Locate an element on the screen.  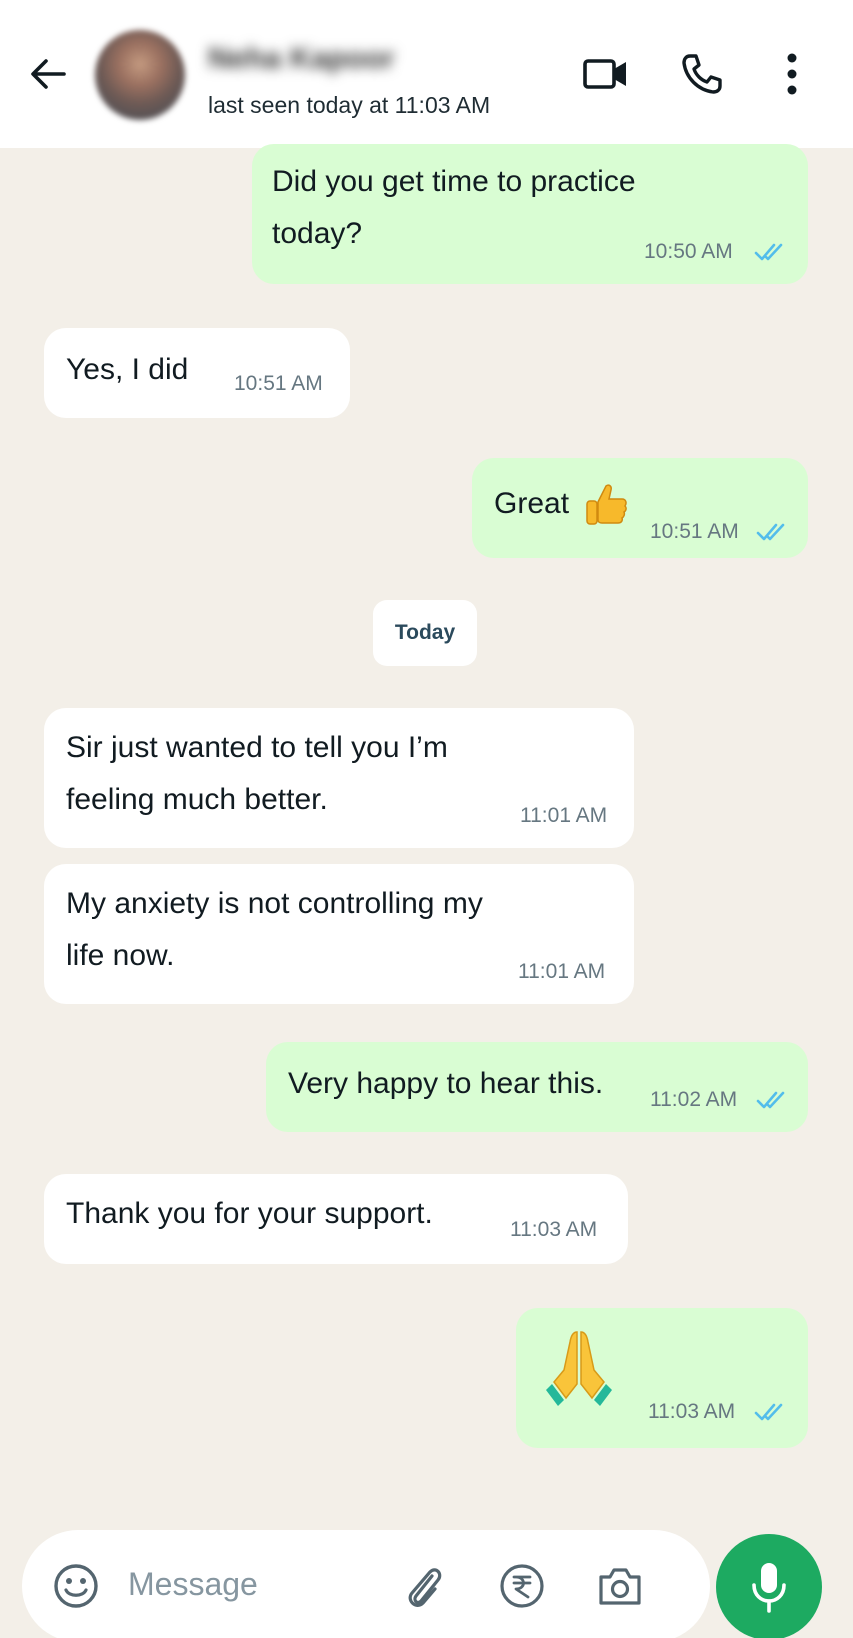
message-text: Great is located at coordinates (532, 503).